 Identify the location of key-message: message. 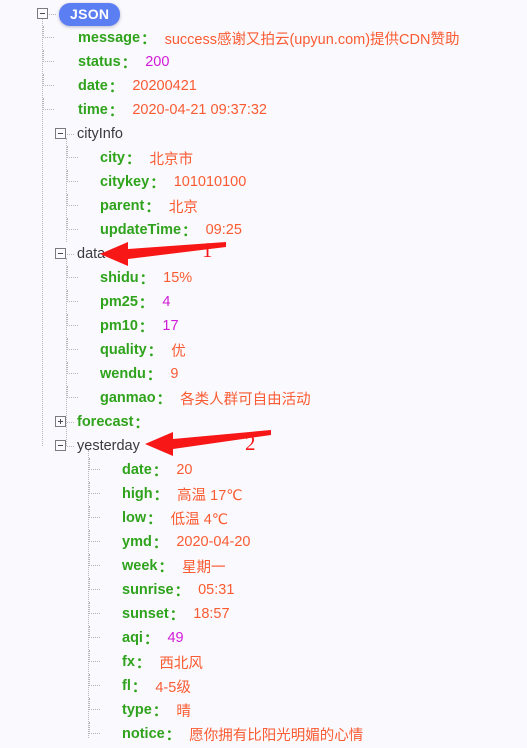
(109, 38).